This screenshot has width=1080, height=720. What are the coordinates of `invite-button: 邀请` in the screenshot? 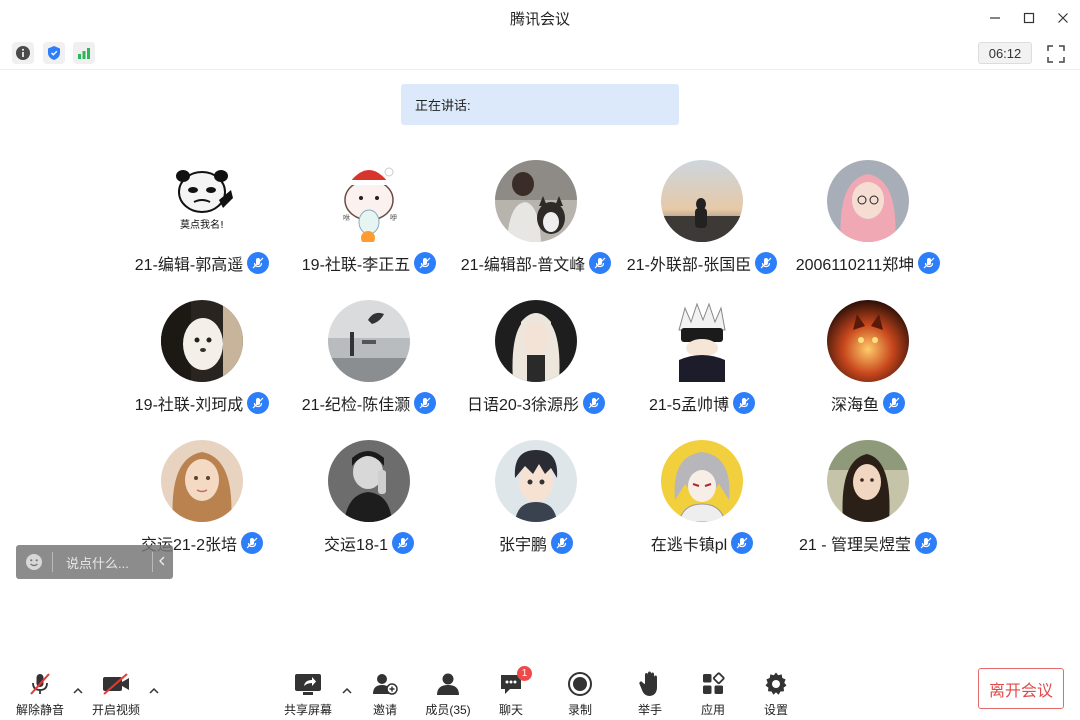 It's located at (385, 694).